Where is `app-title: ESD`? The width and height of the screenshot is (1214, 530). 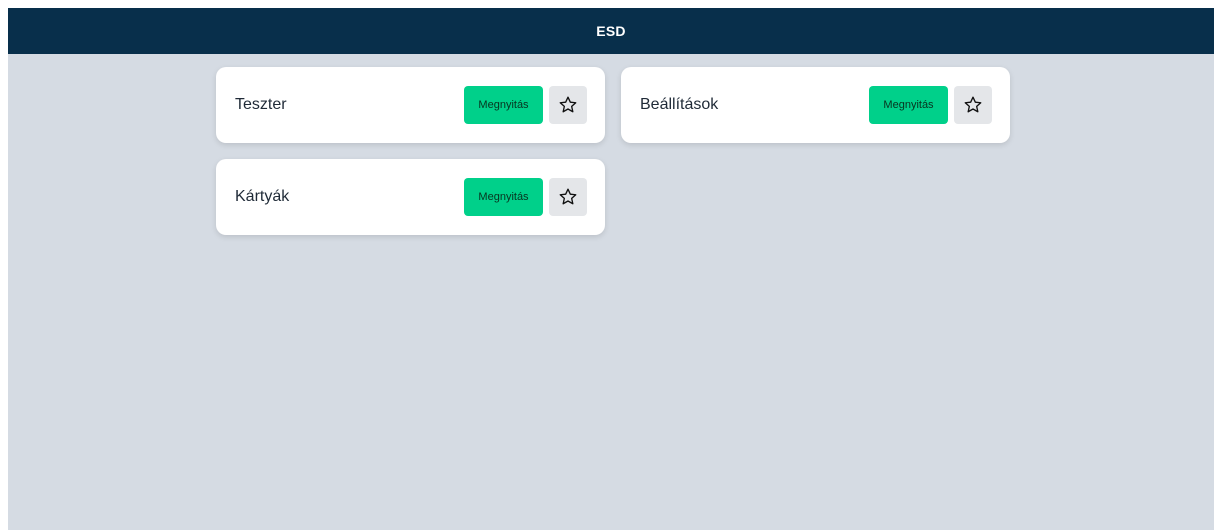 app-title: ESD is located at coordinates (611, 31).